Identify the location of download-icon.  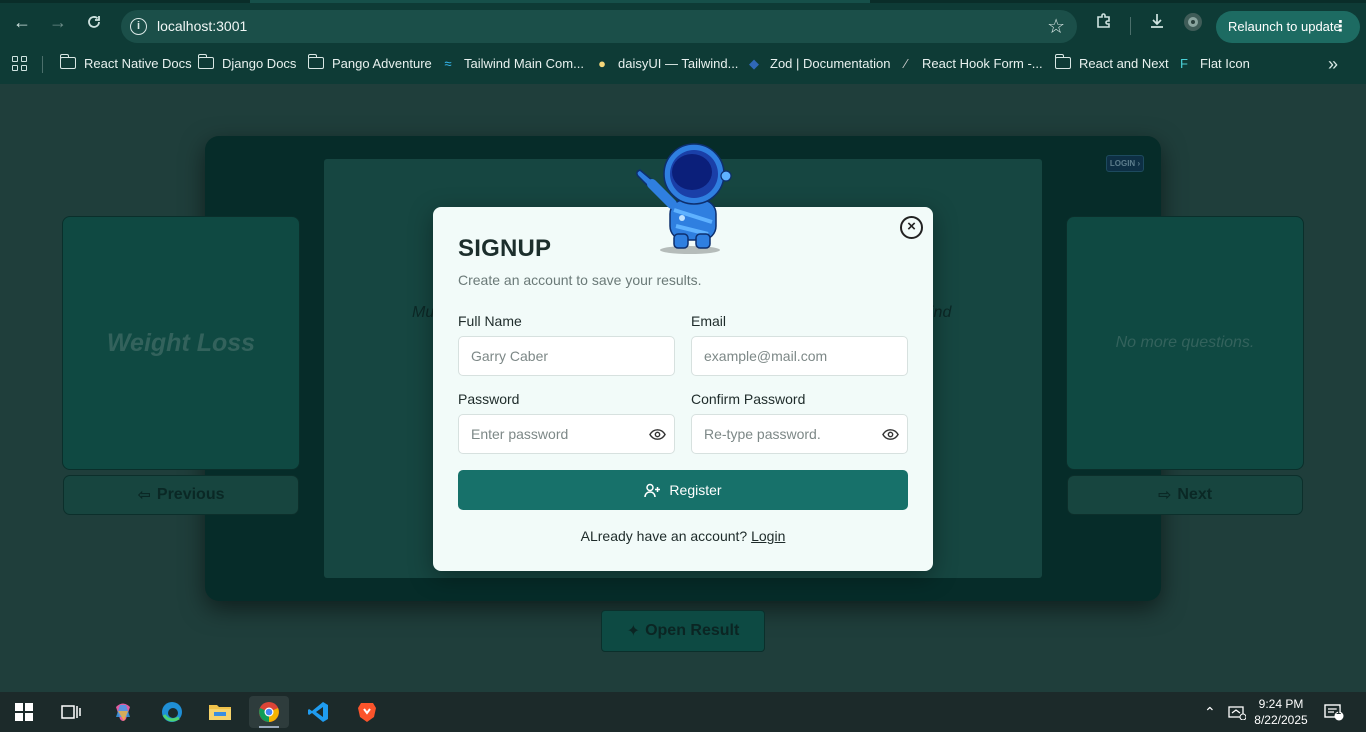
(1157, 21).